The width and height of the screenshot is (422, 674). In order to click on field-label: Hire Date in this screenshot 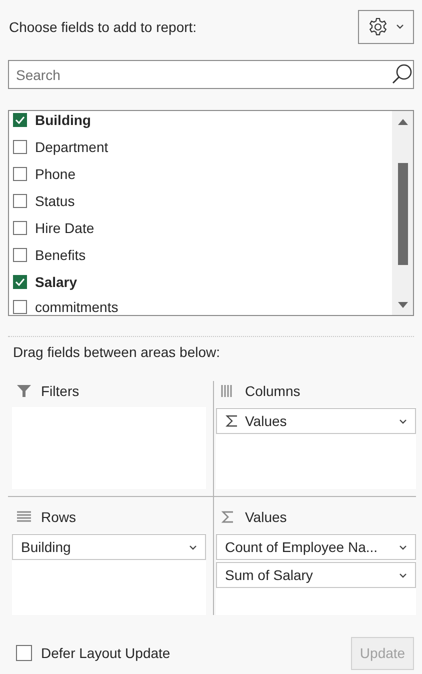, I will do `click(64, 228)`.